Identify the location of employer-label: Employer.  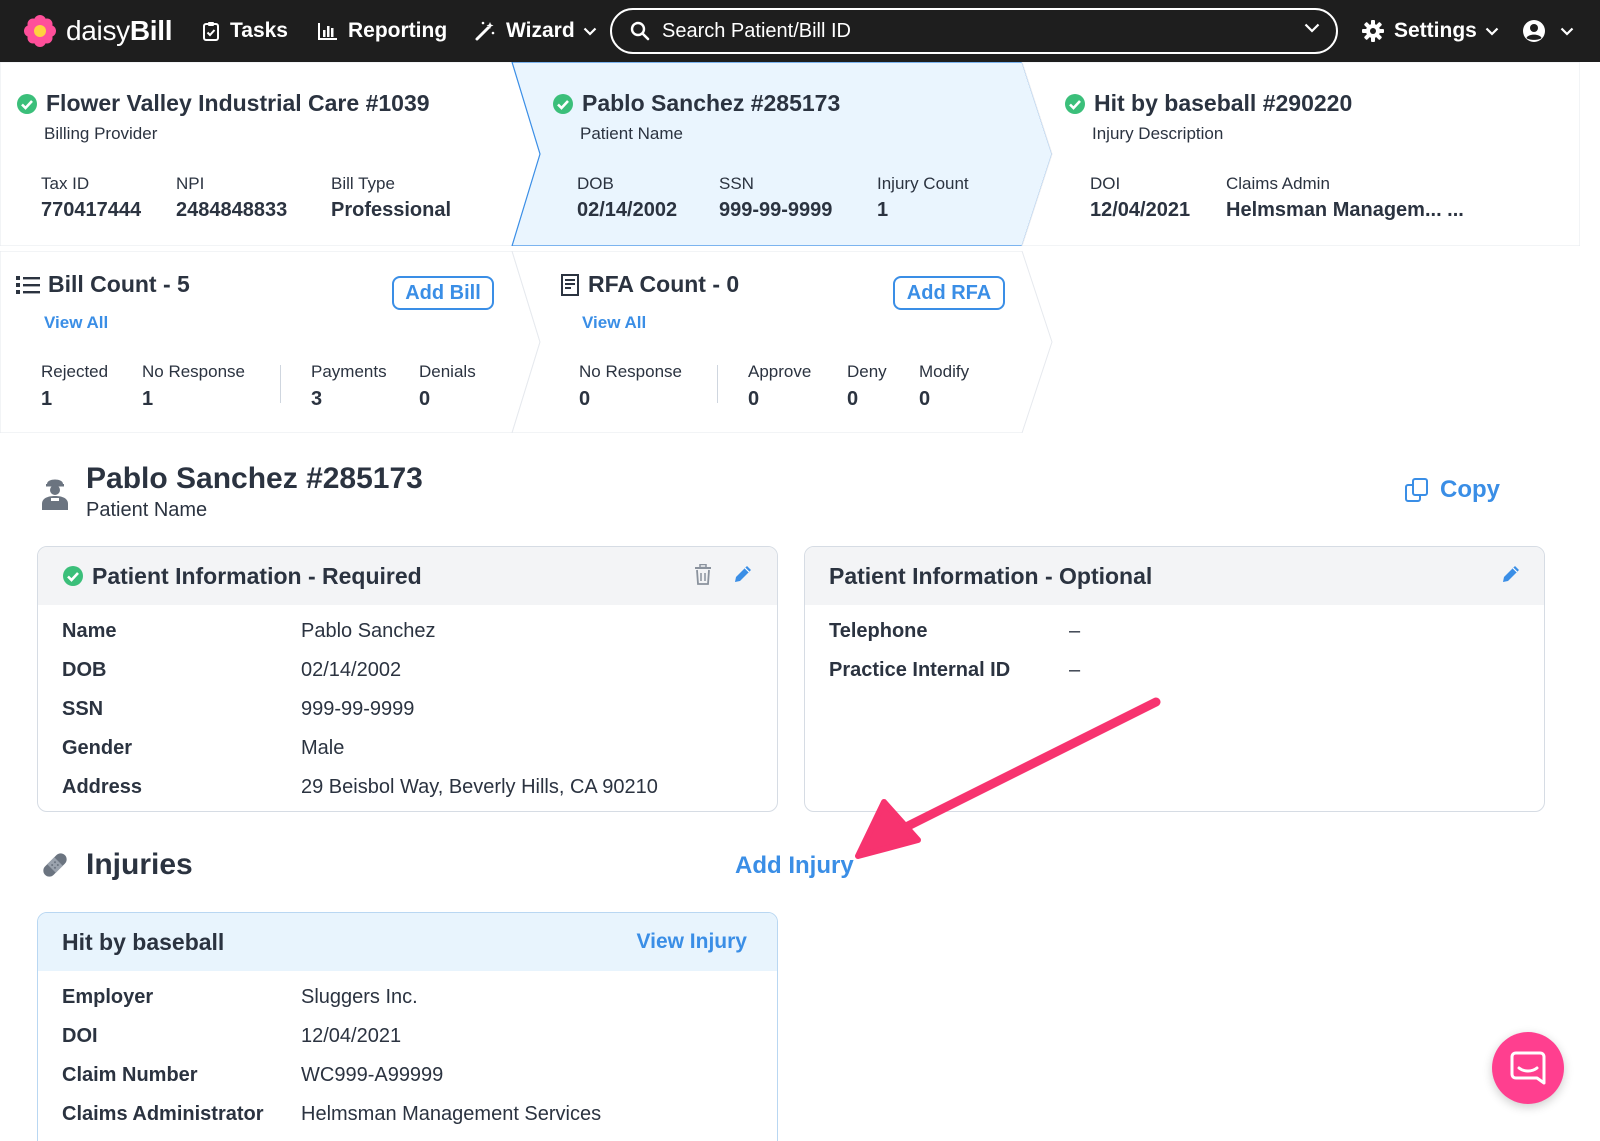
(108, 997).